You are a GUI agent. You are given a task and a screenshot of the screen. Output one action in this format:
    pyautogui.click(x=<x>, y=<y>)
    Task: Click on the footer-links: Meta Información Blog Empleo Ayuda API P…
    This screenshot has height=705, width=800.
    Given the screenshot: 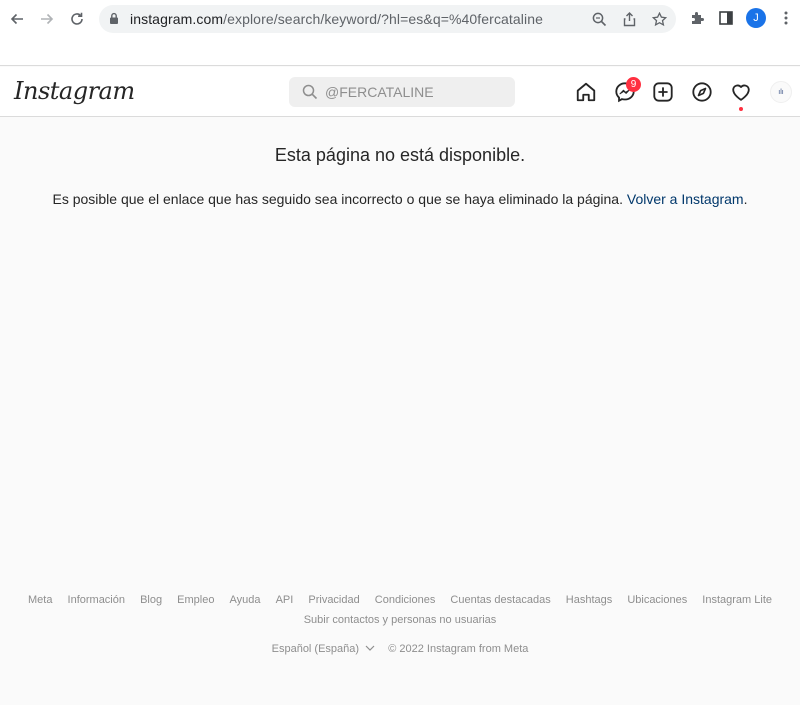 What is the action you would take?
    pyautogui.click(x=400, y=600)
    